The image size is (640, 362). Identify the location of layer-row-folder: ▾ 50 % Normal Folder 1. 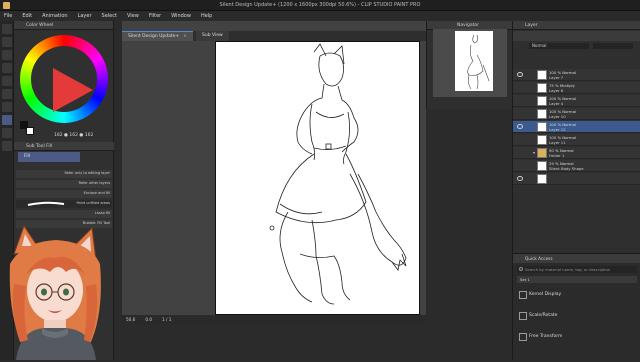
(576, 153).